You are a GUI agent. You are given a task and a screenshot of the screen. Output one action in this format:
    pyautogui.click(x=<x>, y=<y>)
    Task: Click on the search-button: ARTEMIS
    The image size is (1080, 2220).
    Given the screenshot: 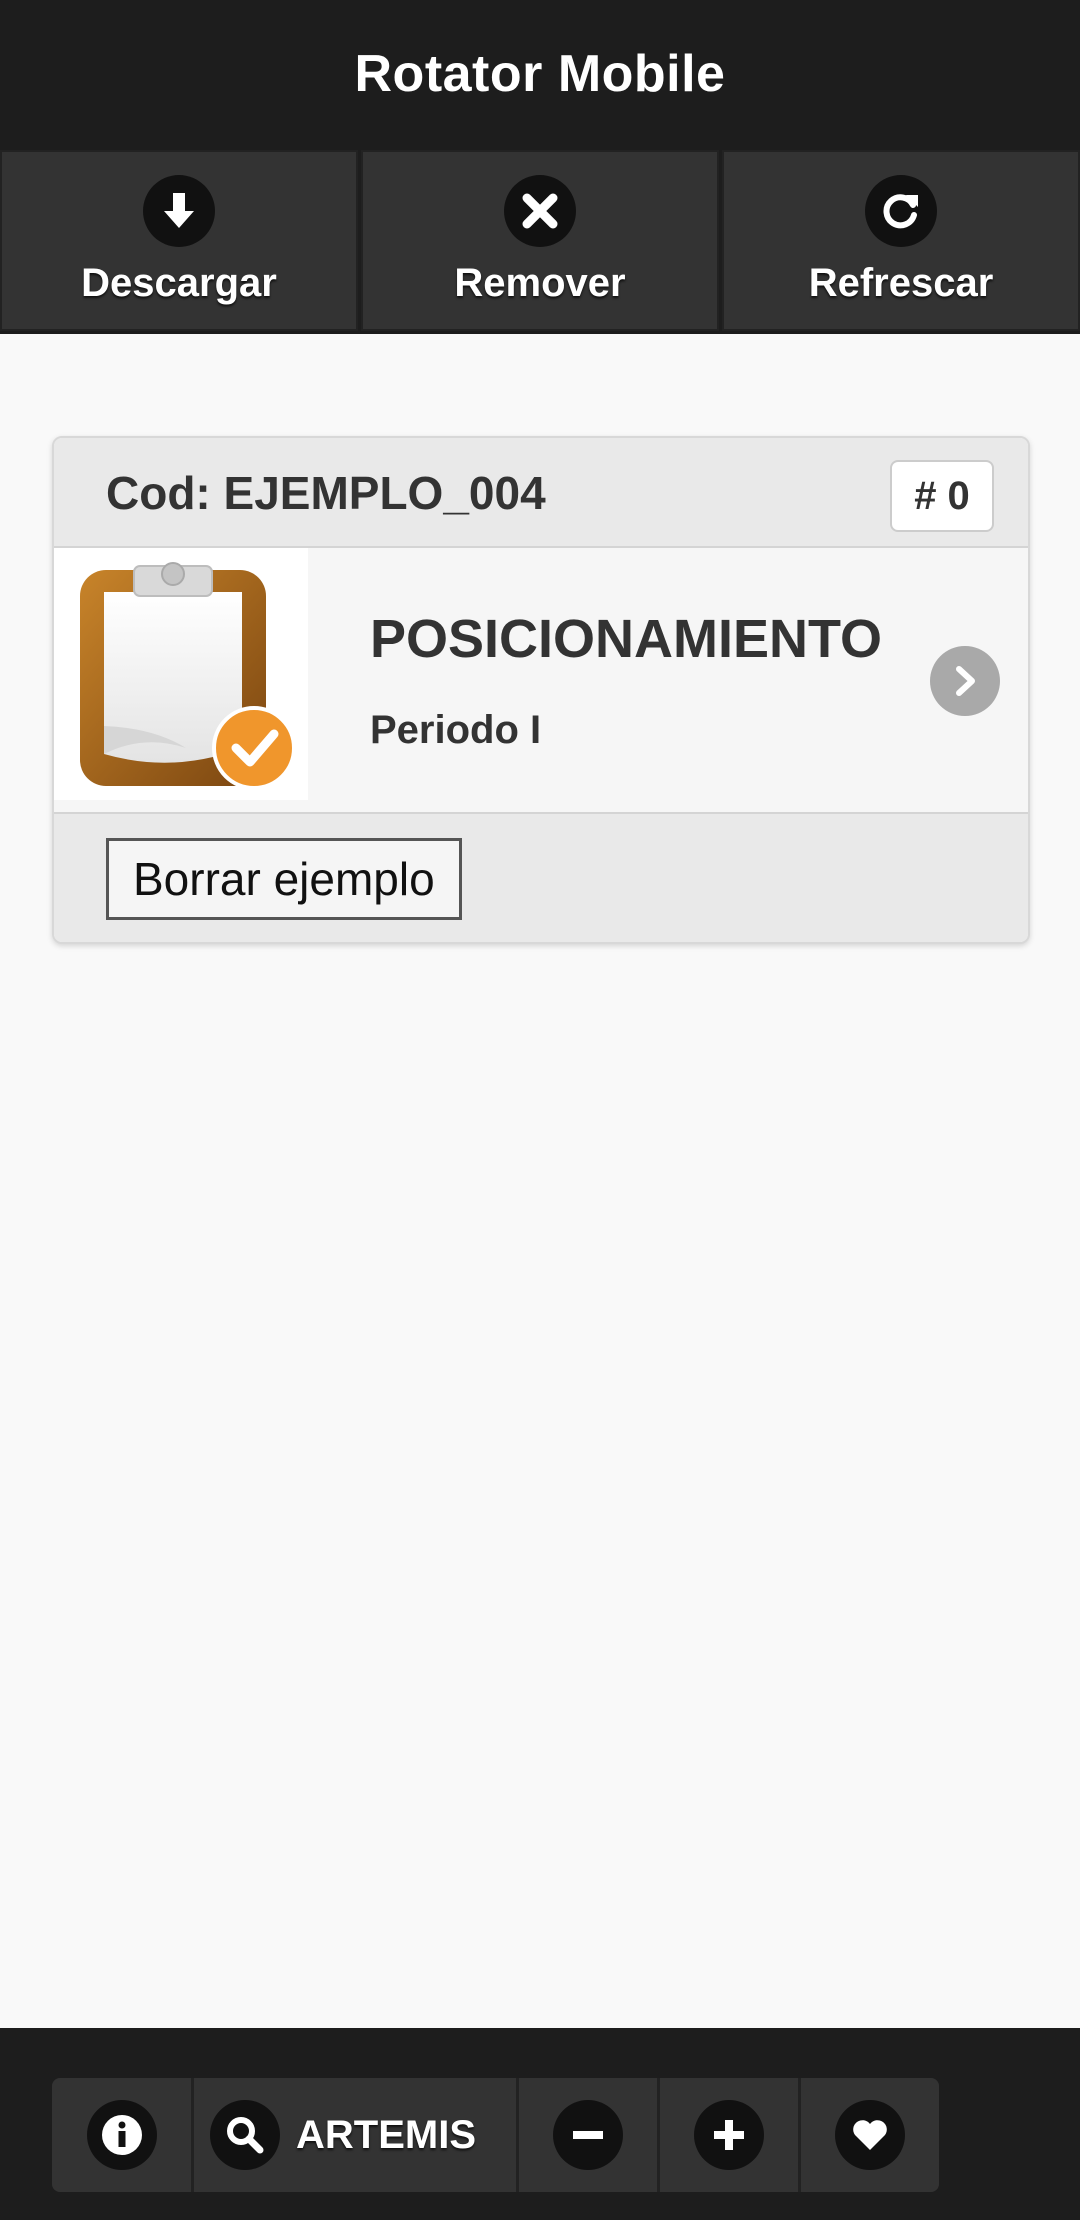 What is the action you would take?
    pyautogui.click(x=355, y=2135)
    